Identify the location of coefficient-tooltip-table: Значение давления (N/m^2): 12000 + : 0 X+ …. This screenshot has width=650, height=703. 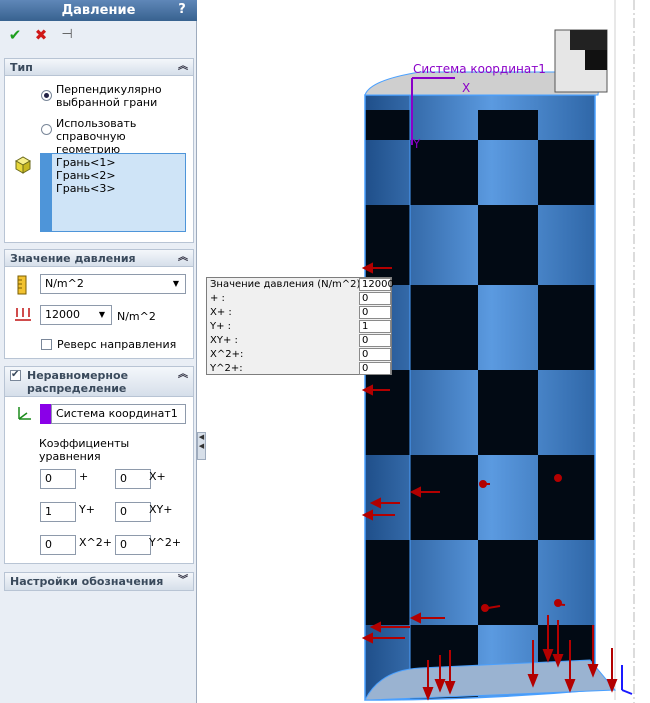
(300, 326).